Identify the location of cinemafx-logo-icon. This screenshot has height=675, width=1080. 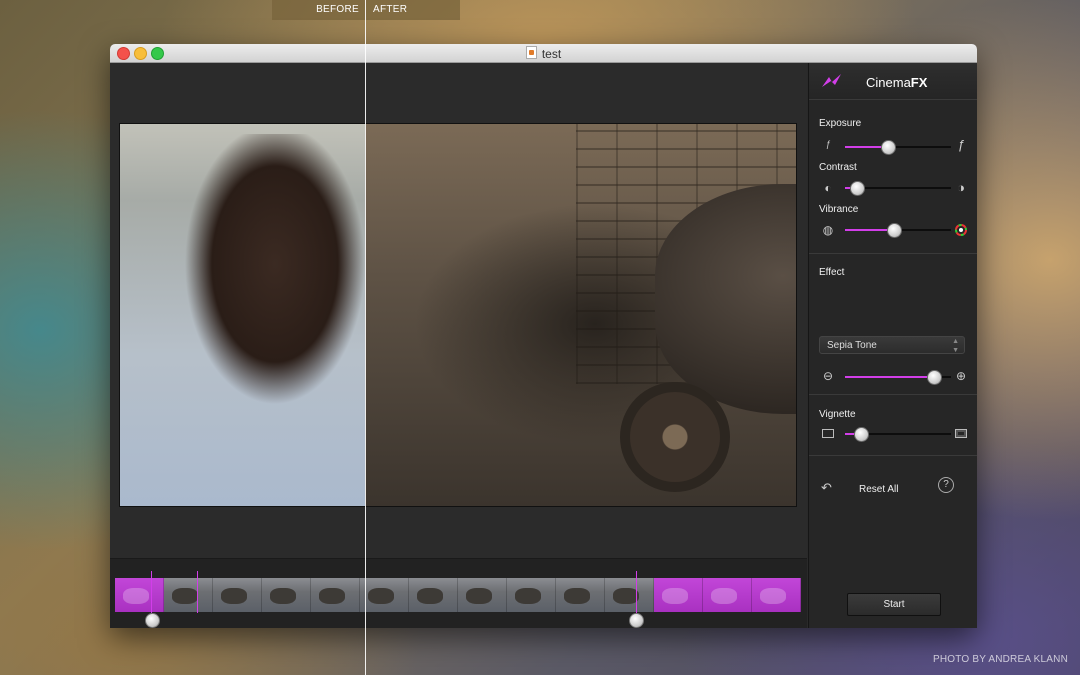
(831, 80).